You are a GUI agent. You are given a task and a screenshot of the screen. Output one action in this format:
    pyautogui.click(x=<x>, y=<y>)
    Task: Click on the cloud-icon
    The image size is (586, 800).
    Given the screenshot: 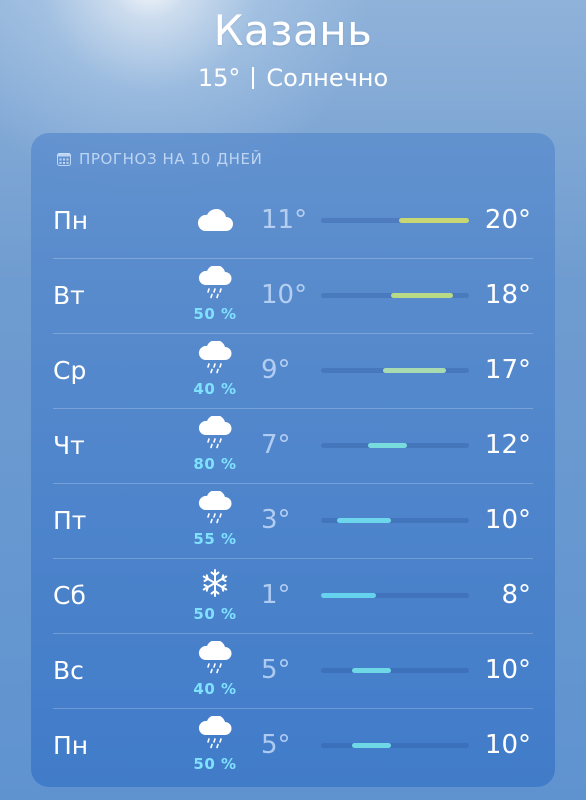 What is the action you would take?
    pyautogui.click(x=215, y=220)
    